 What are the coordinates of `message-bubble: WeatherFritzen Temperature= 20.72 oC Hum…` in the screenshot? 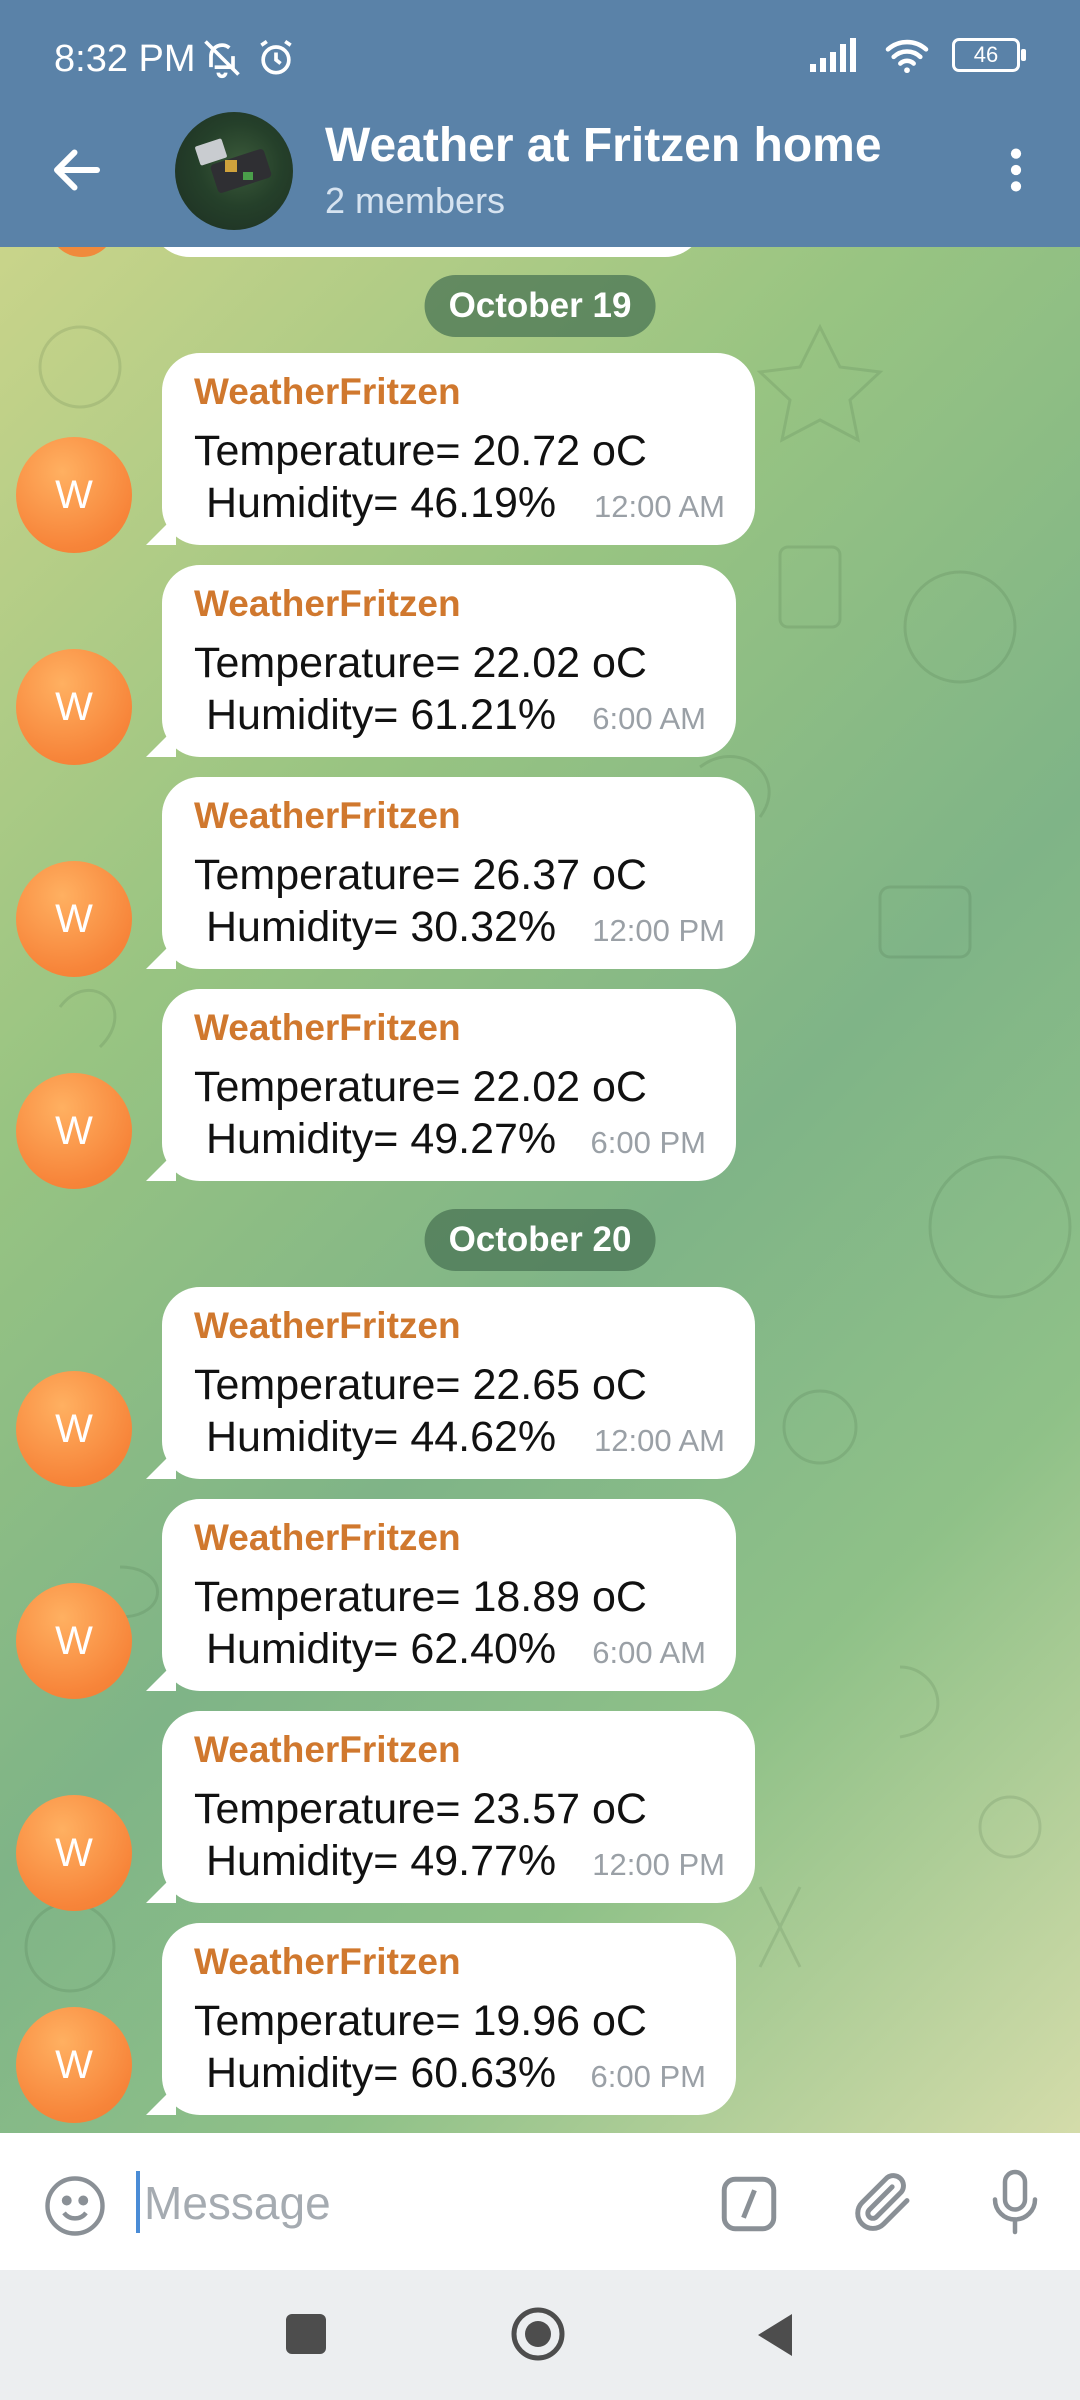 It's located at (458, 449).